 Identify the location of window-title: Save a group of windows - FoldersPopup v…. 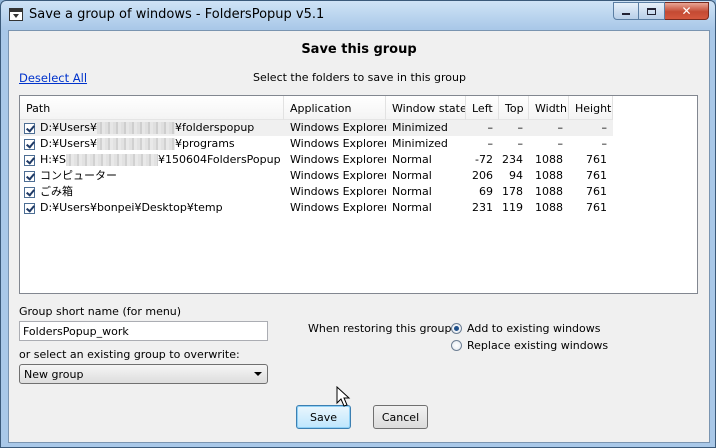
(177, 14).